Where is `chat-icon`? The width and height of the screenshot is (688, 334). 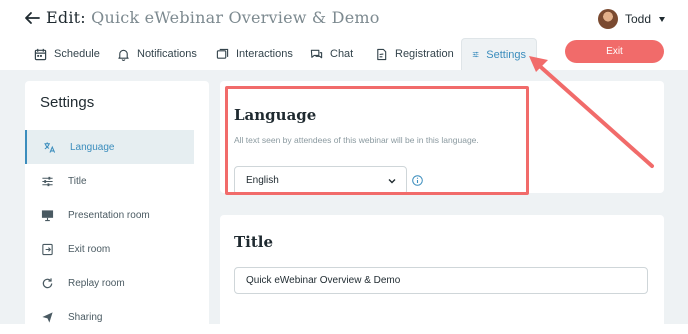
chat-icon is located at coordinates (316, 53).